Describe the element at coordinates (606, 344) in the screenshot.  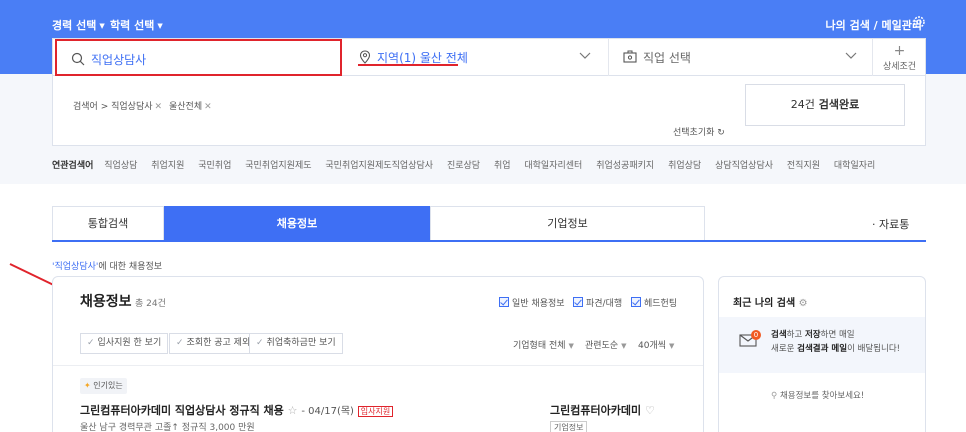
I see `sort-select: 관련도순 ▼` at that location.